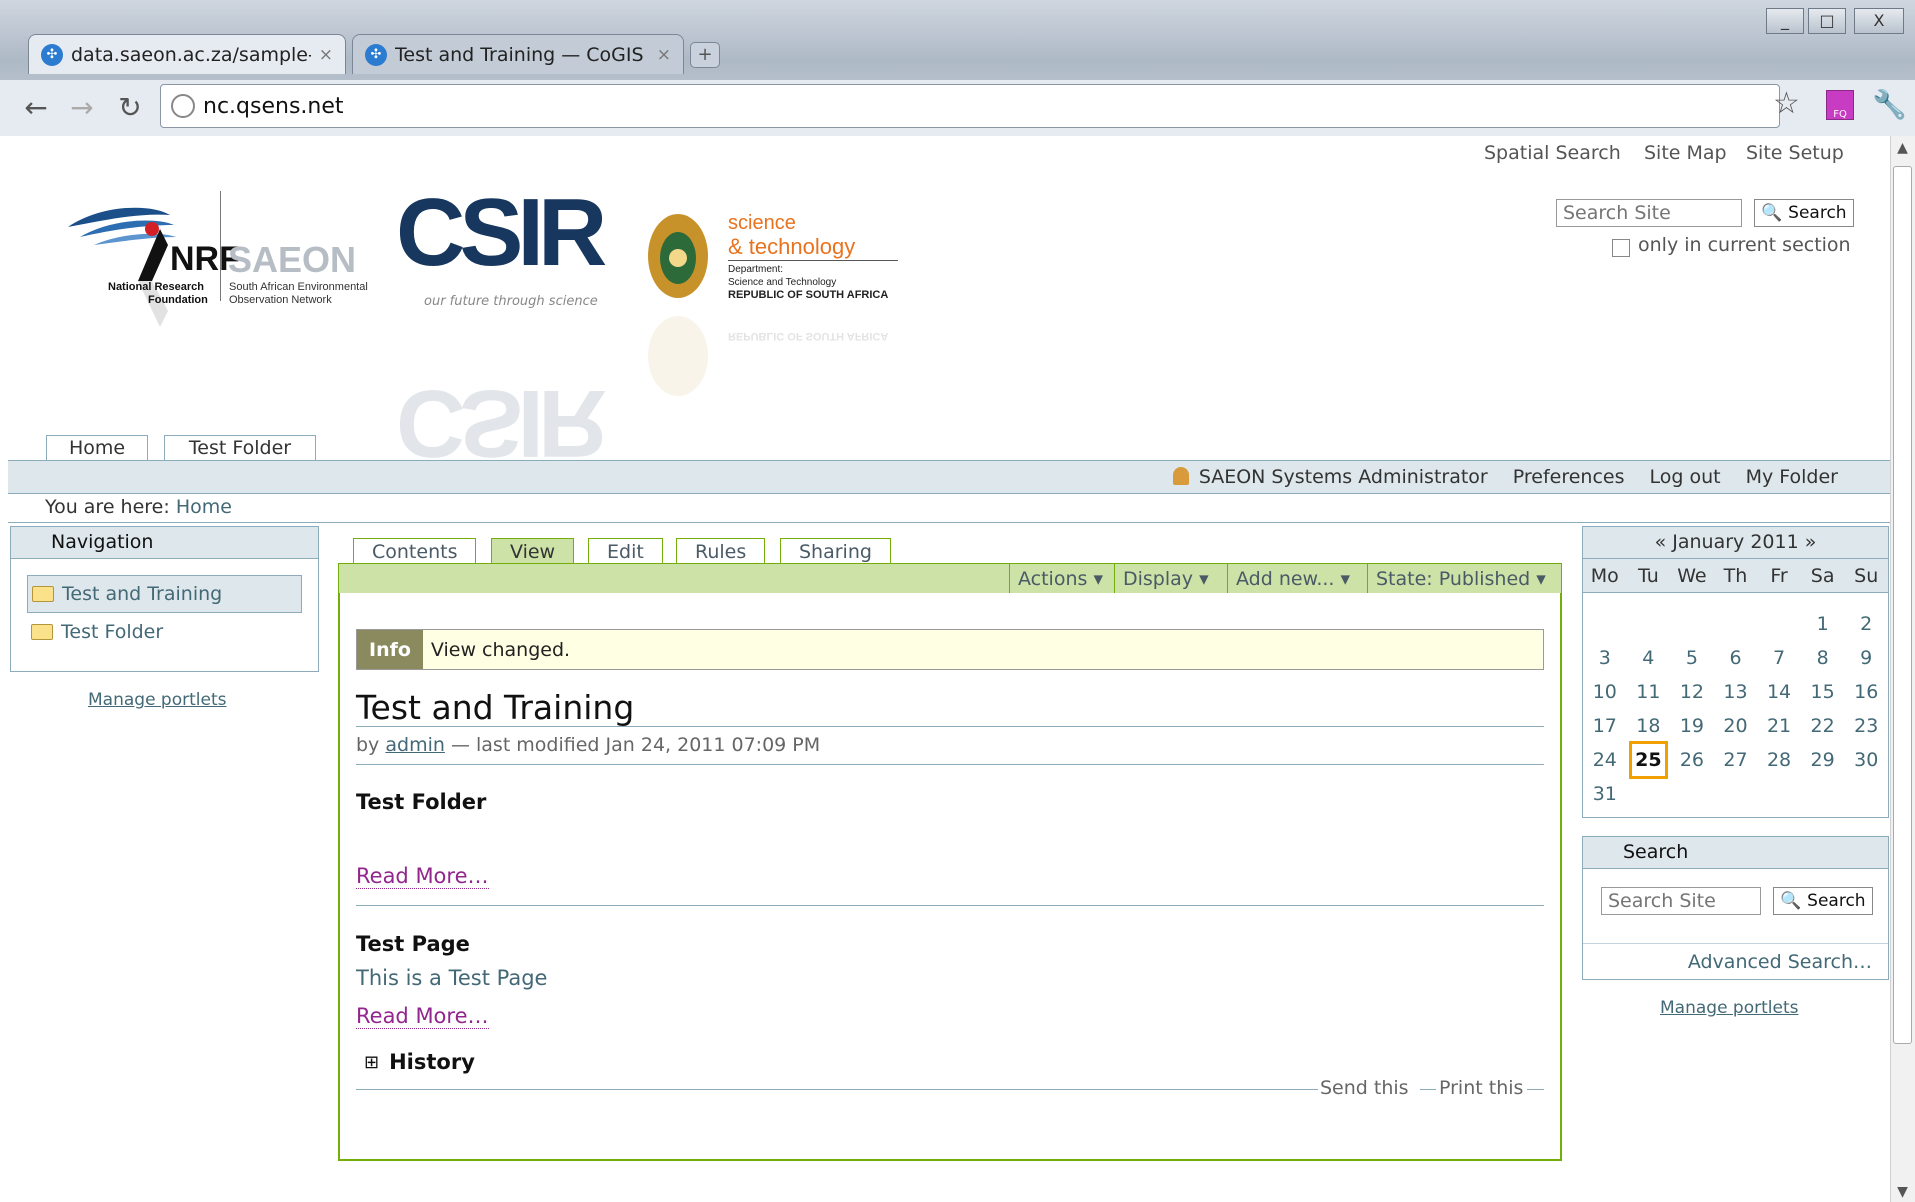  What do you see at coordinates (1804, 213) in the screenshot?
I see `header-search-button: 🔍 Search` at bounding box center [1804, 213].